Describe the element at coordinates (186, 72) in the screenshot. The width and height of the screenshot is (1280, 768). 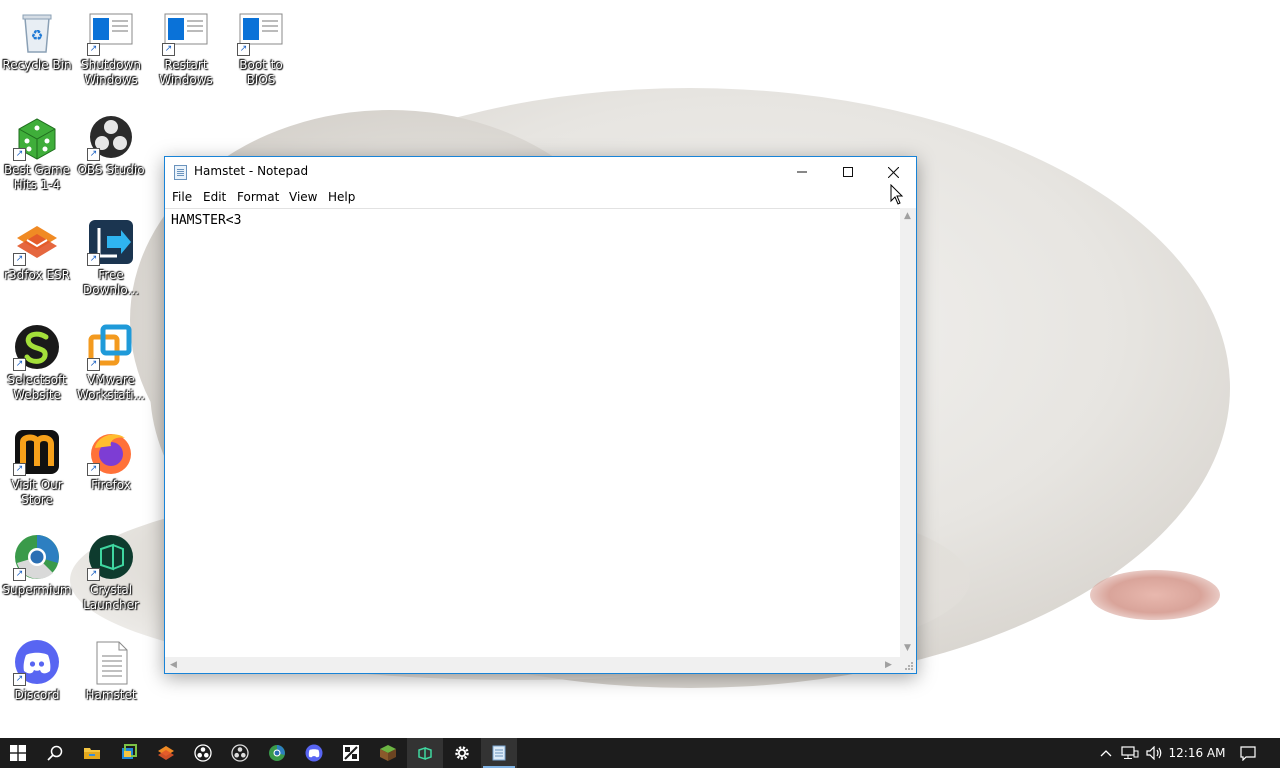
I see `desktop-icon-label: Restart Windows` at that location.